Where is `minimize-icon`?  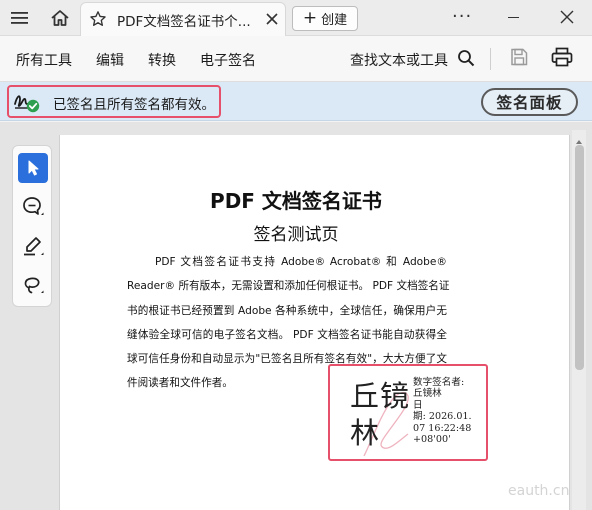 minimize-icon is located at coordinates (513, 17).